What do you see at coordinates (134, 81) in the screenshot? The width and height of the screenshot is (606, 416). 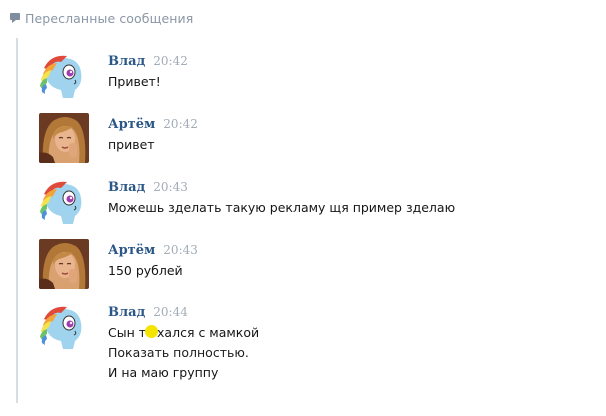 I see `message-text: Привет!` at bounding box center [134, 81].